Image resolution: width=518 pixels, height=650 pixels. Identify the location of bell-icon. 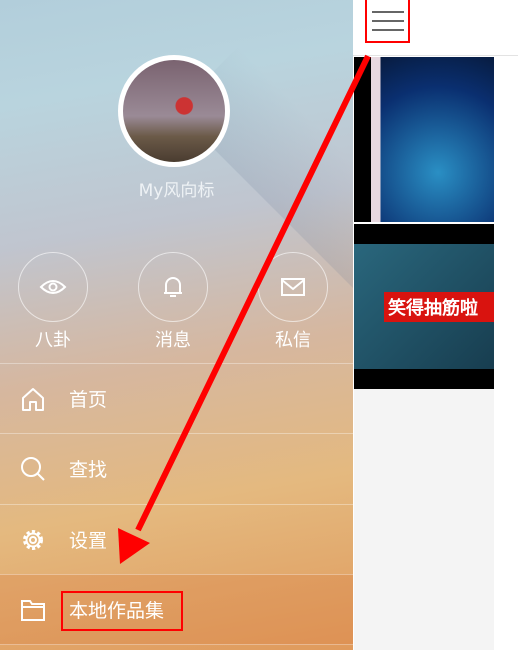
(173, 287).